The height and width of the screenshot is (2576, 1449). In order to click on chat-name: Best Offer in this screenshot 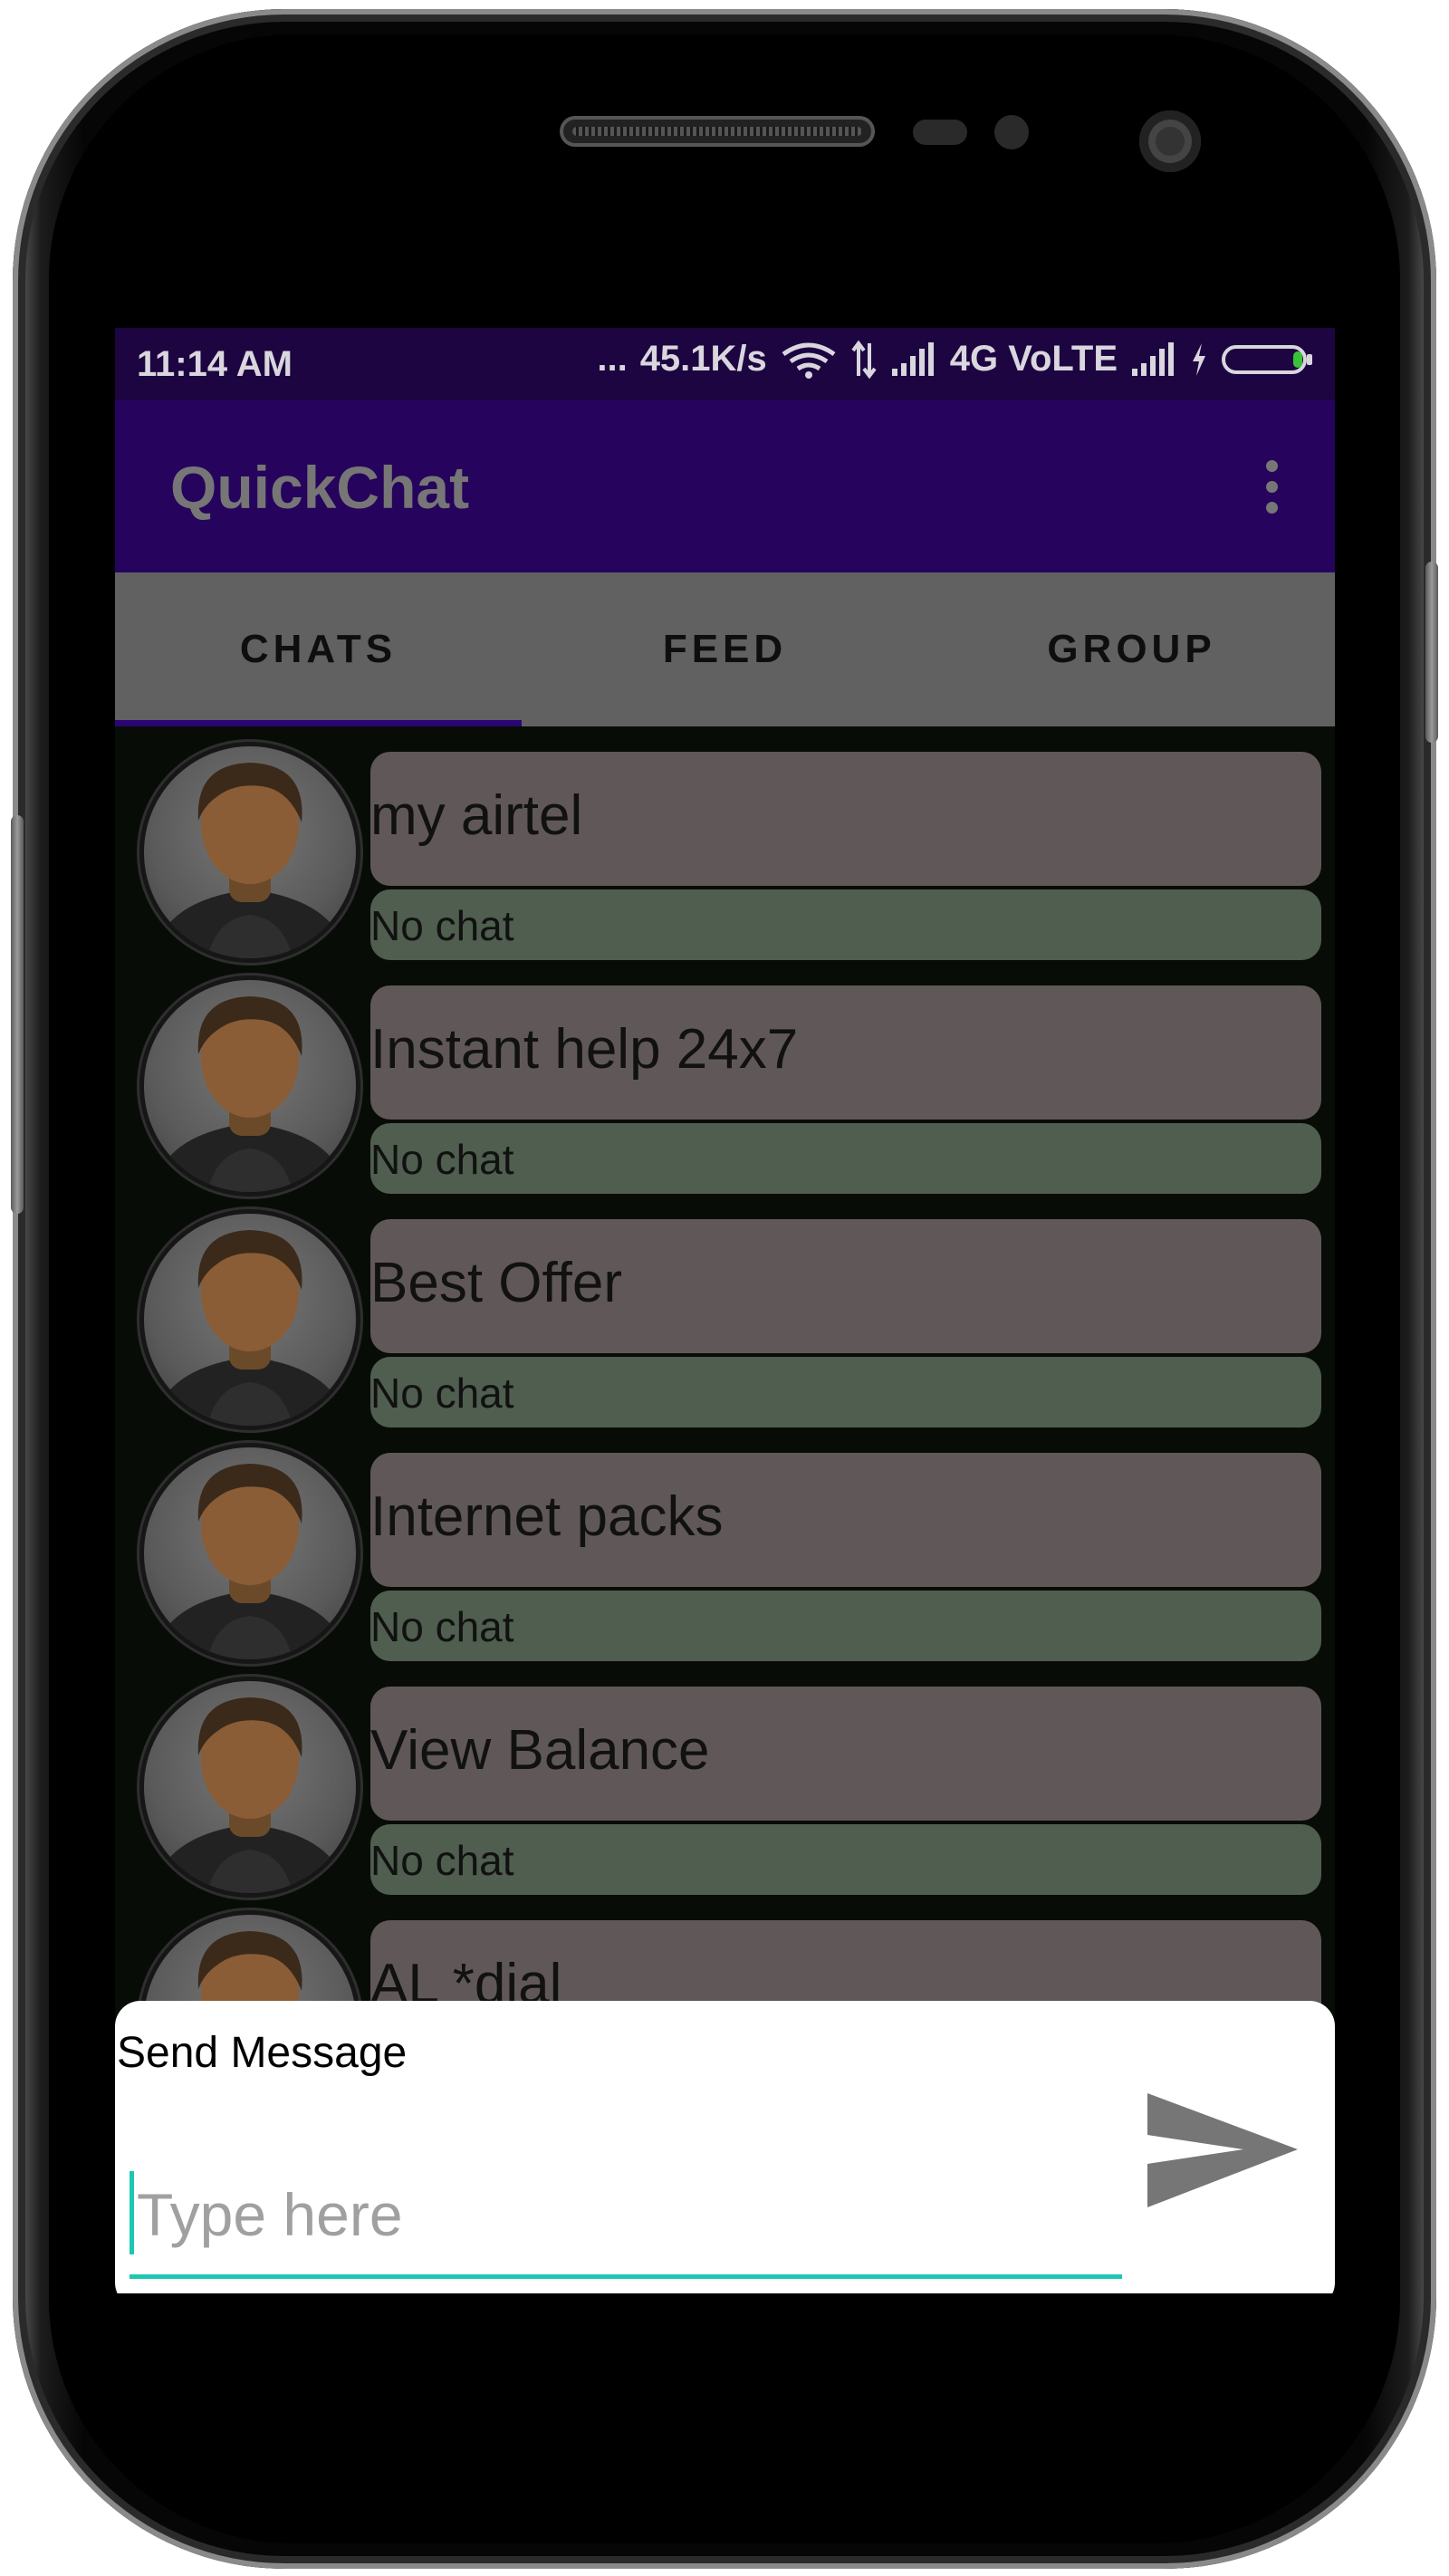, I will do `click(845, 1286)`.